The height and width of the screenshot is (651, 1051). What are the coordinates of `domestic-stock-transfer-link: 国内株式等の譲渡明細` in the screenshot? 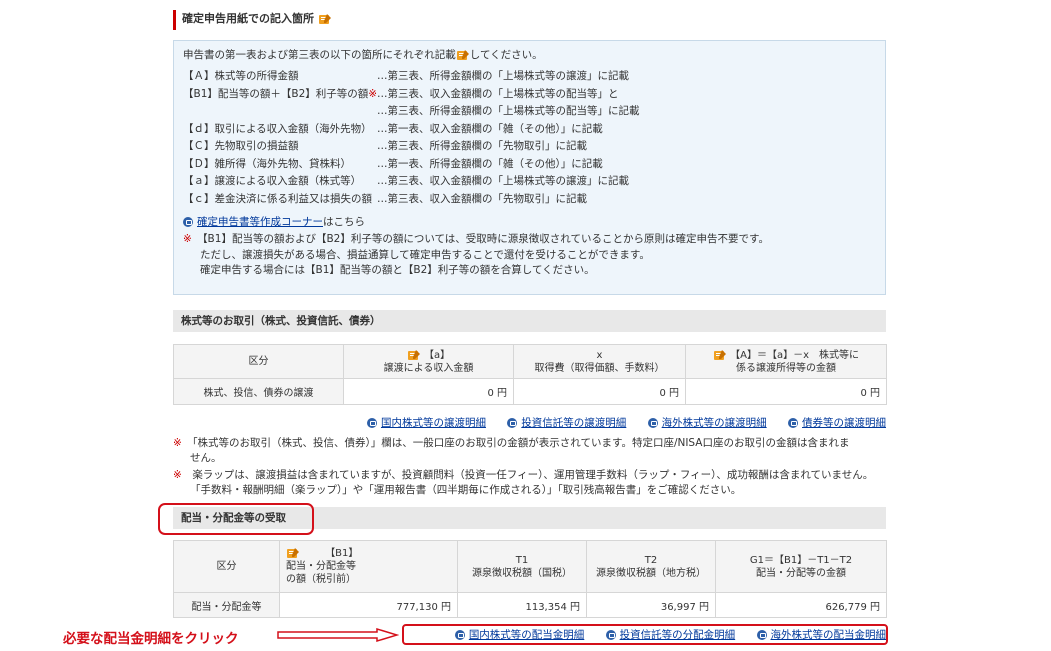 It's located at (433, 423).